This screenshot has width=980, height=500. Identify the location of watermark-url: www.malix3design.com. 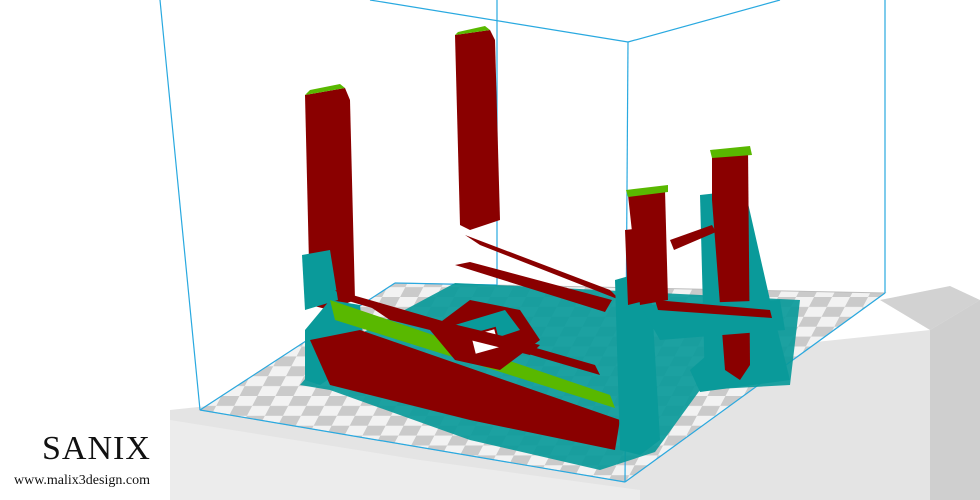
(82, 480).